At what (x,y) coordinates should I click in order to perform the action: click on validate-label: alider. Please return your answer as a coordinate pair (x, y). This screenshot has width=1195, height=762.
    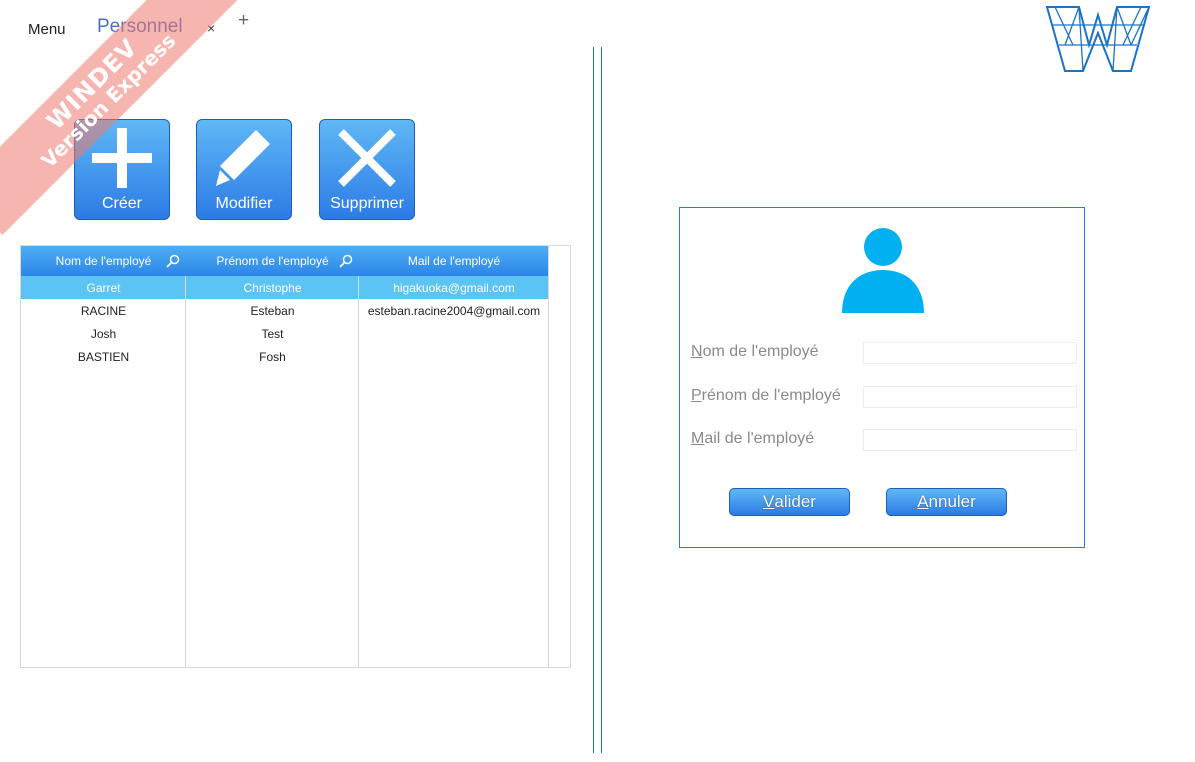
    Looking at the image, I should click on (795, 501).